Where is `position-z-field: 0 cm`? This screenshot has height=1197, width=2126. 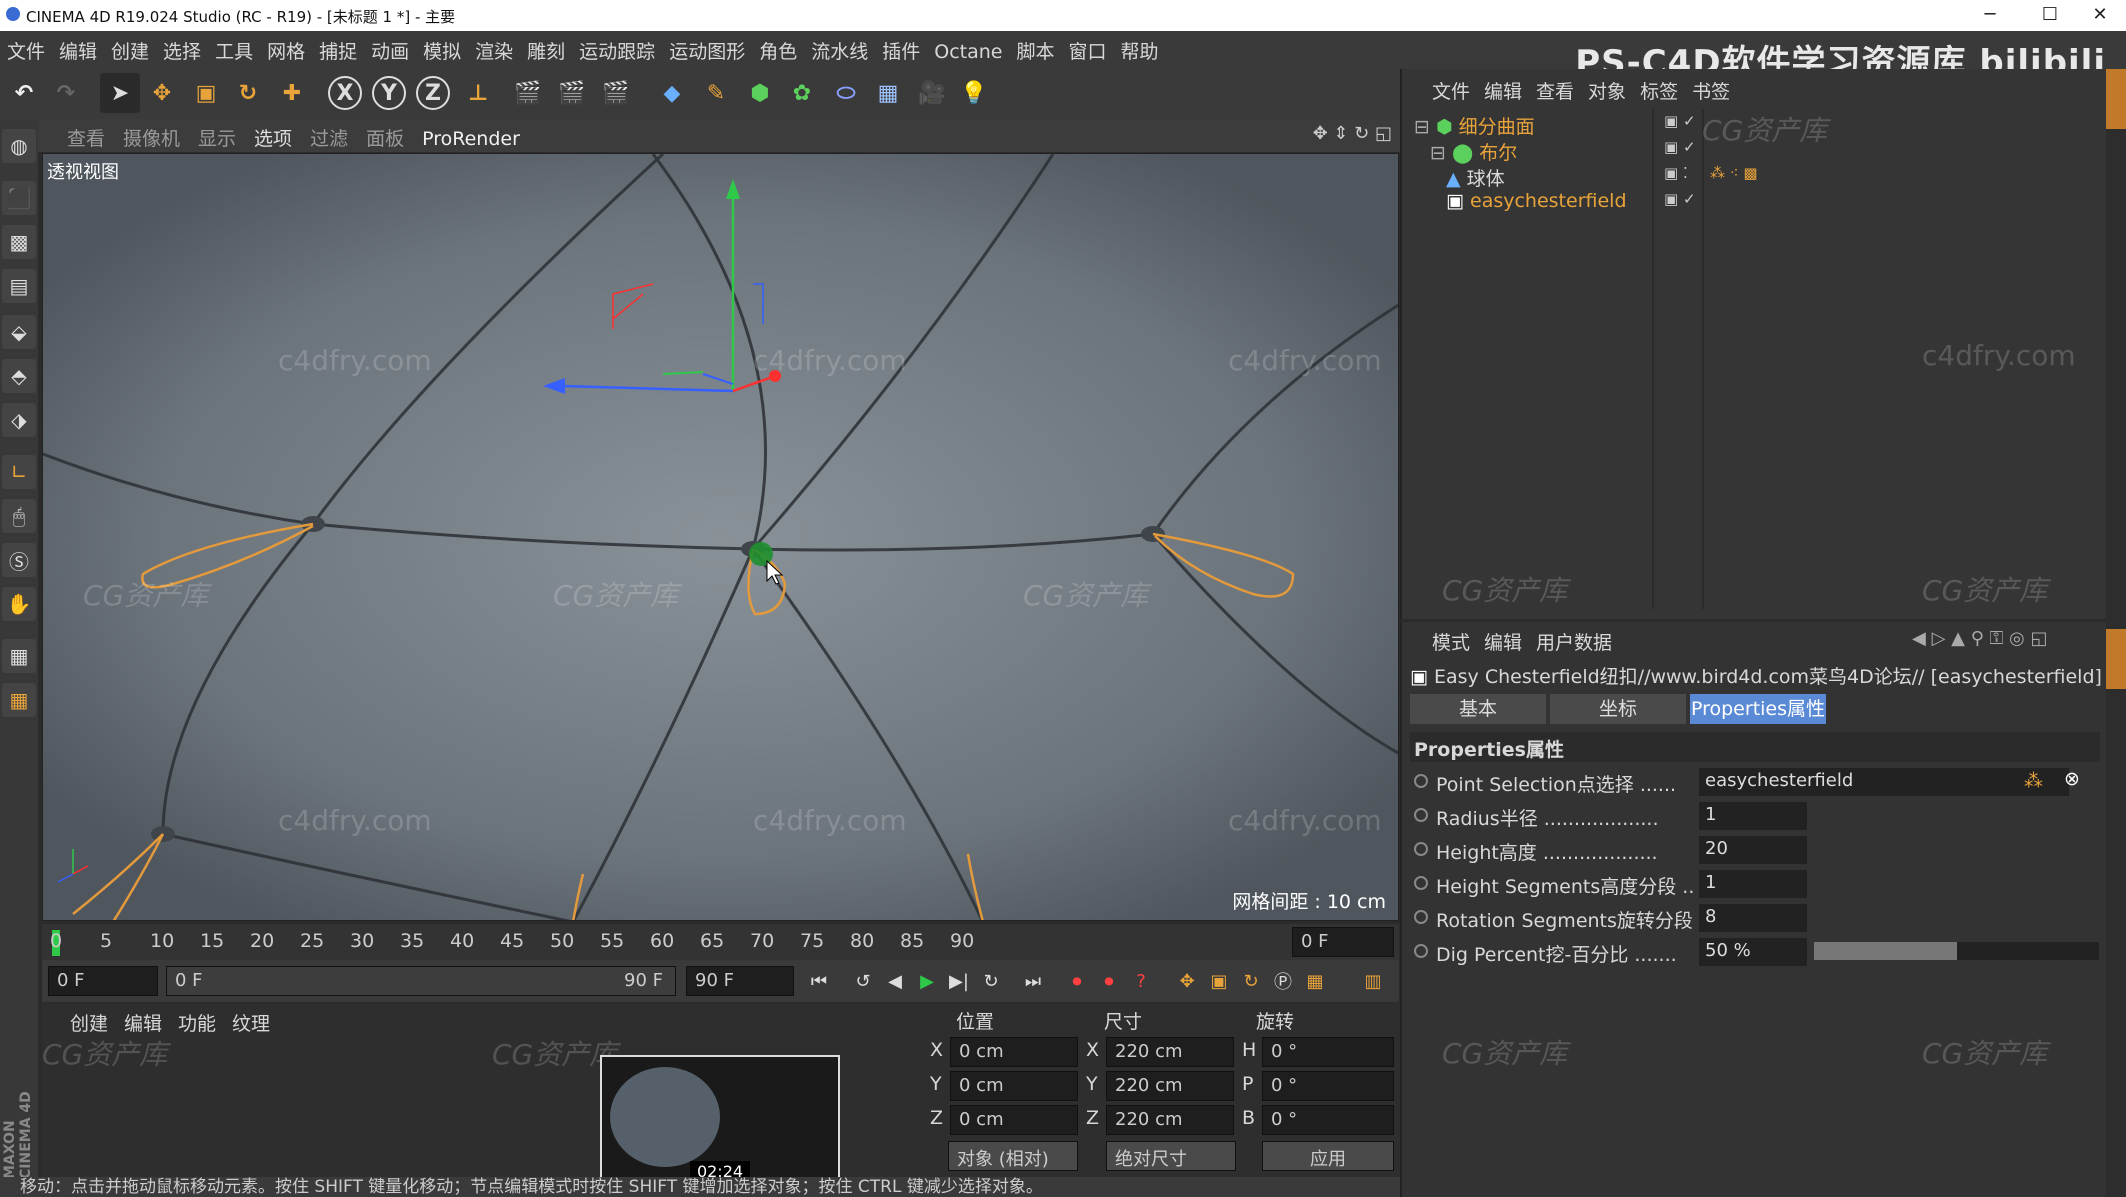
position-z-field: 0 cm is located at coordinates (1014, 1120).